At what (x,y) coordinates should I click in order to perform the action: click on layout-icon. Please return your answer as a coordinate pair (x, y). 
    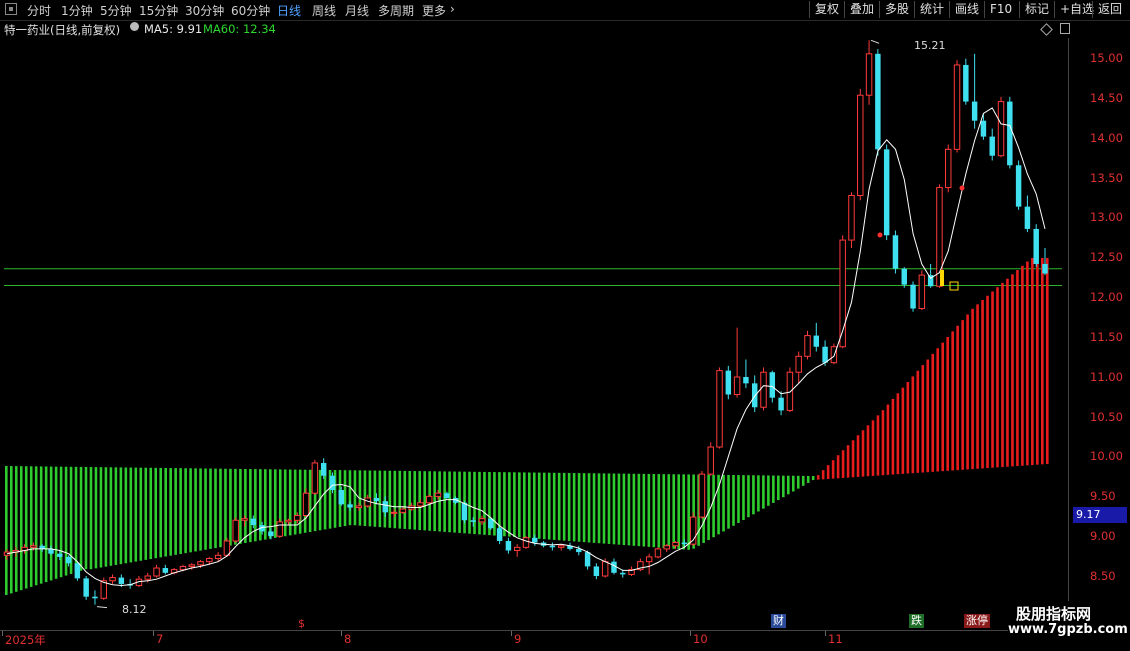
    Looking at the image, I should click on (11, 9).